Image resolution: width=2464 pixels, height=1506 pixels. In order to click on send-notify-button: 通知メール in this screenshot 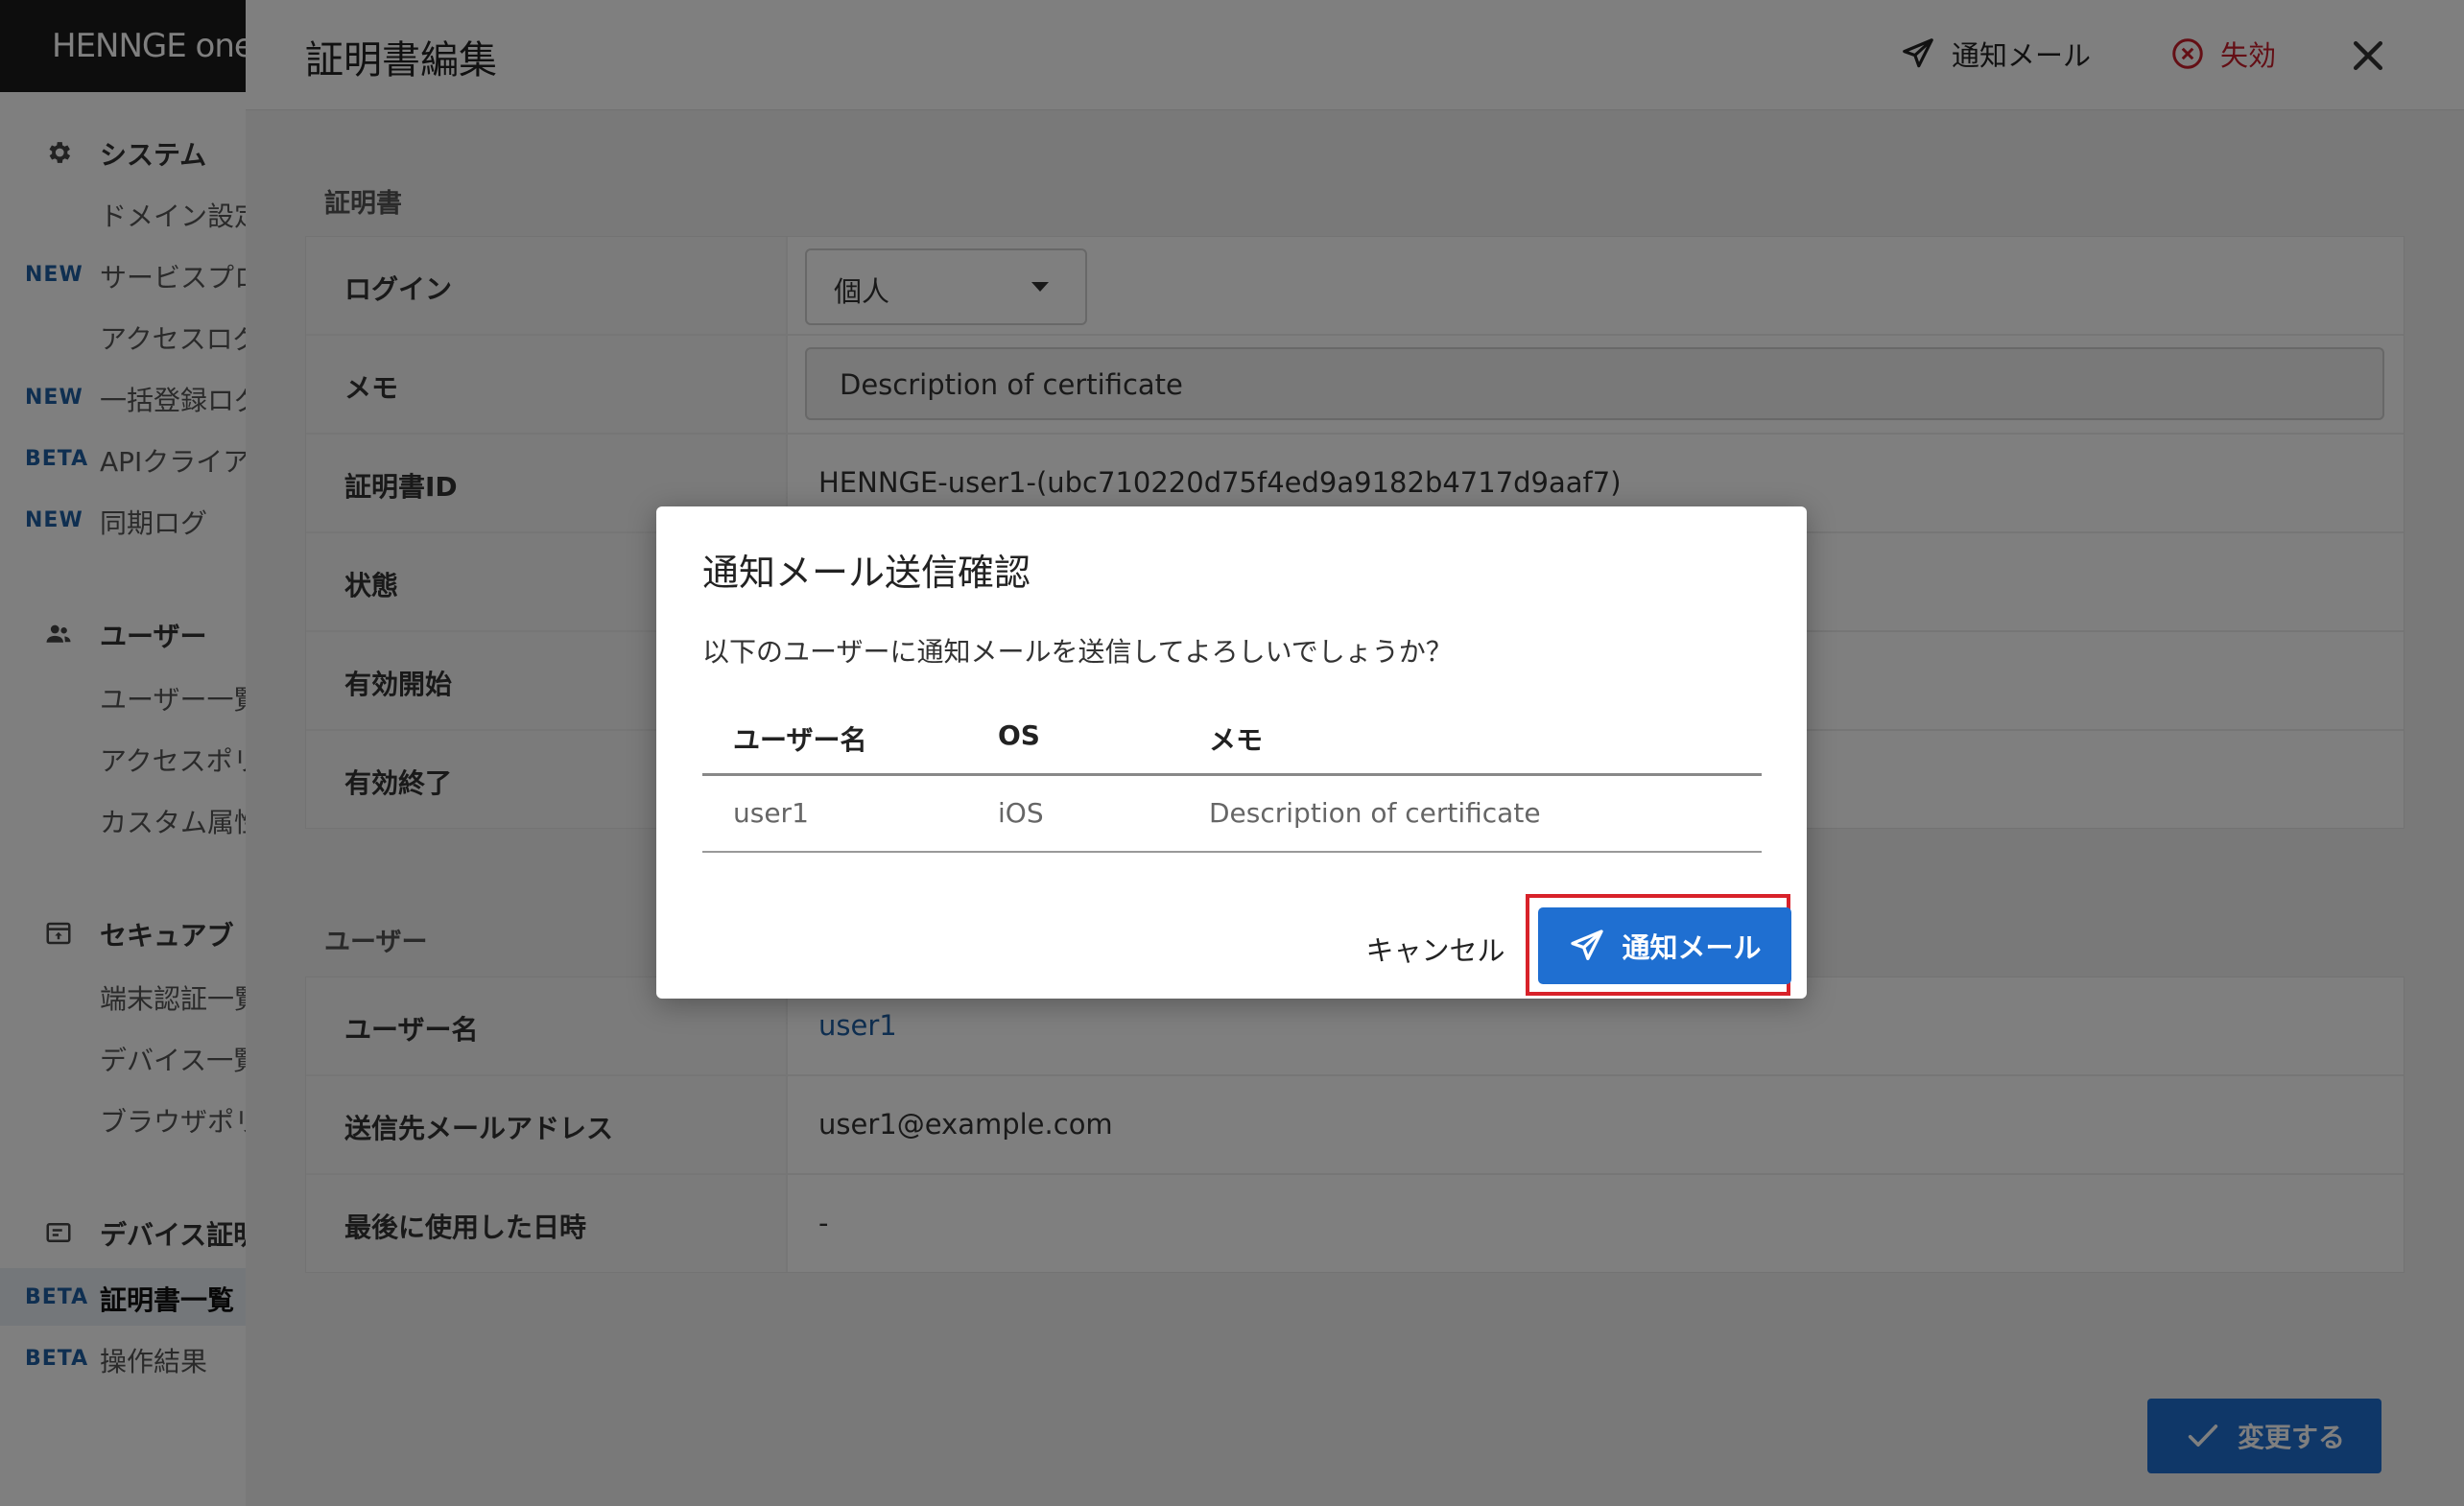, I will do `click(1664, 945)`.